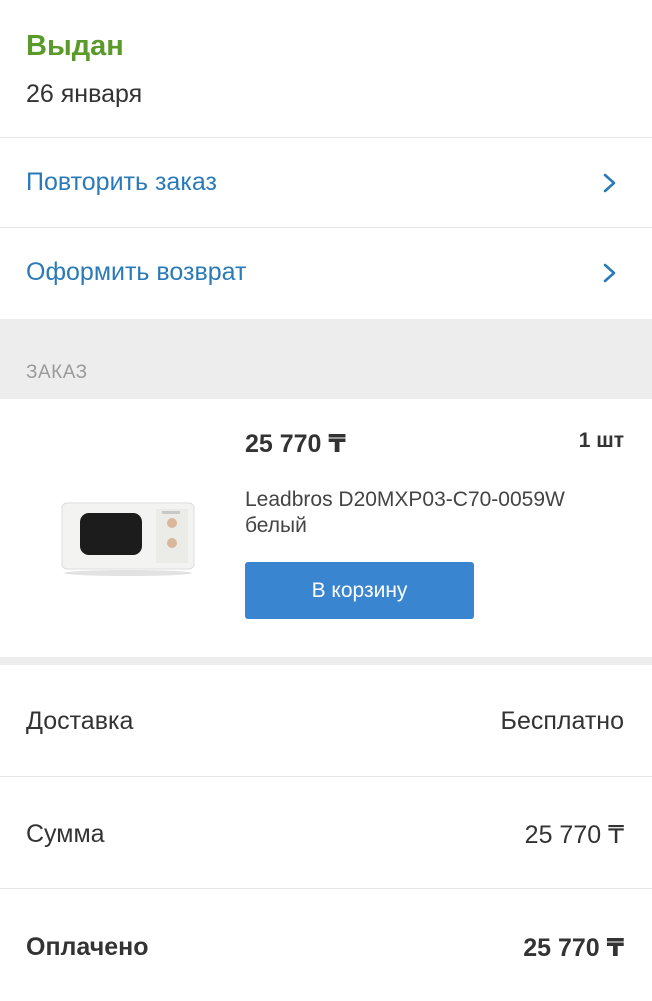 The image size is (652, 1001). I want to click on delivery-value: Бесплатно, so click(562, 721).